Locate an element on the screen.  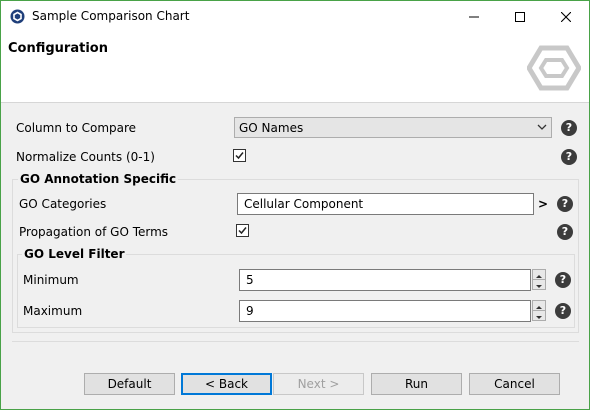
minimum-value: 5 is located at coordinates (250, 280).